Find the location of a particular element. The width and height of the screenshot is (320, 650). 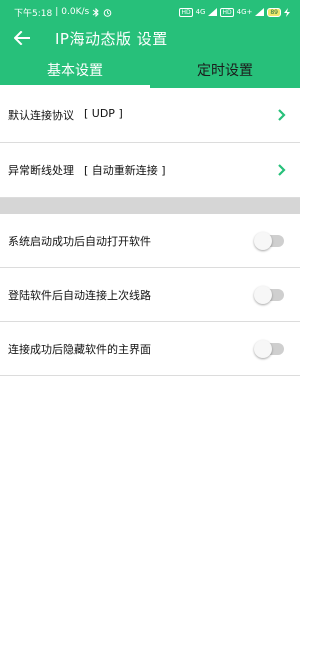

battery-icon: 89 is located at coordinates (274, 12).